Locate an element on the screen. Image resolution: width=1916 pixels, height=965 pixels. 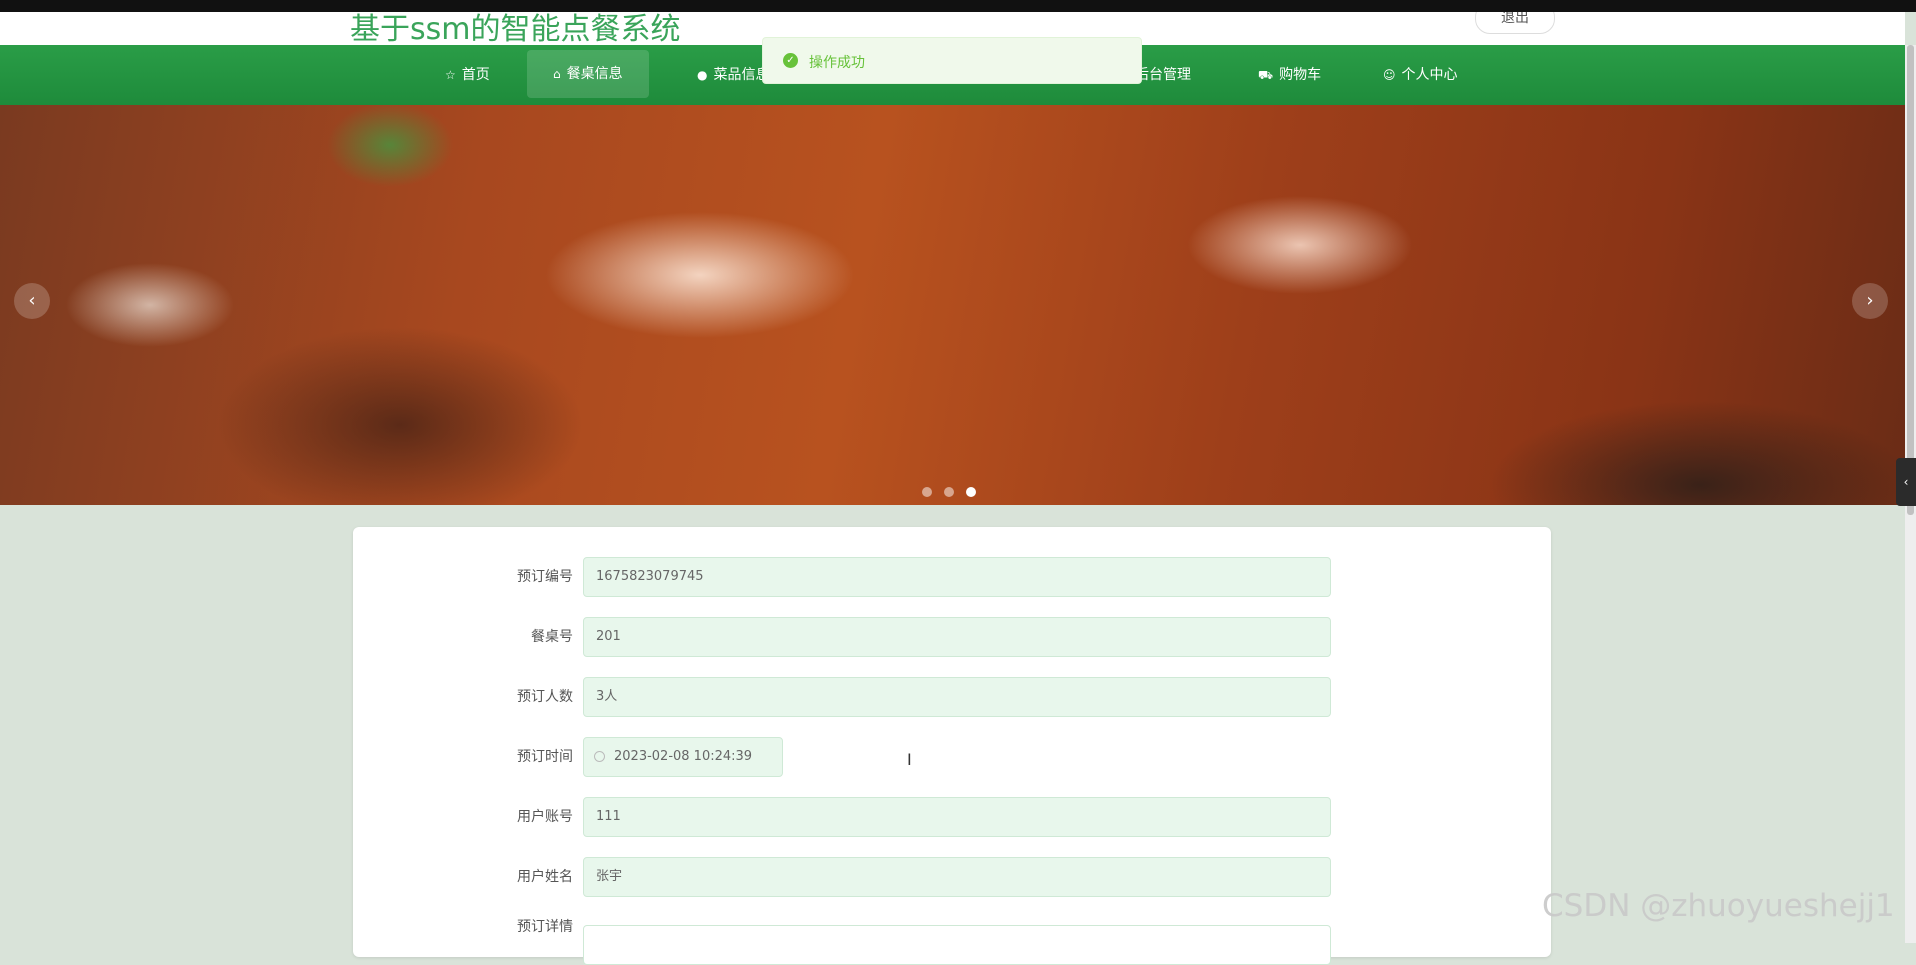
carousel-dot-active is located at coordinates (971, 492).